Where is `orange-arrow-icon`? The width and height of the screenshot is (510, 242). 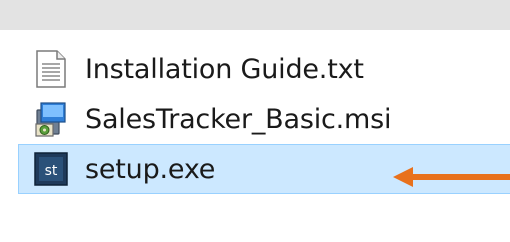
orange-arrow-icon is located at coordinates (451, 177).